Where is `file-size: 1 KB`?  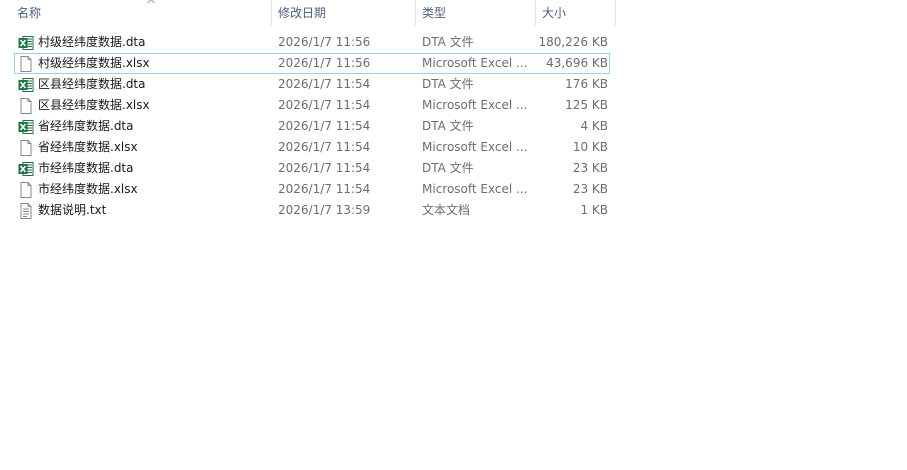
file-size: 1 KB is located at coordinates (594, 210).